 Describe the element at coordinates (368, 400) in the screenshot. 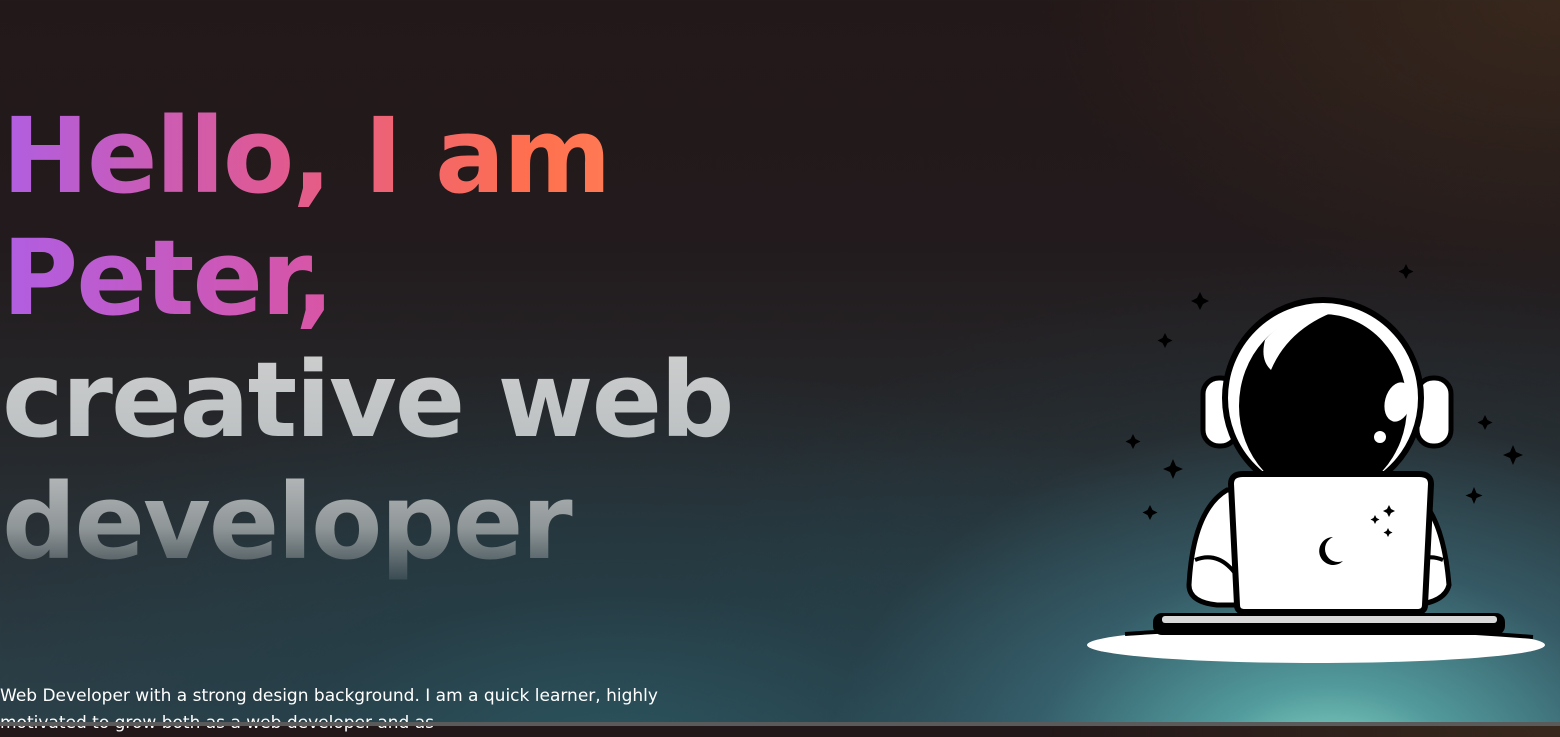

I see `headline-role: creative web` at that location.